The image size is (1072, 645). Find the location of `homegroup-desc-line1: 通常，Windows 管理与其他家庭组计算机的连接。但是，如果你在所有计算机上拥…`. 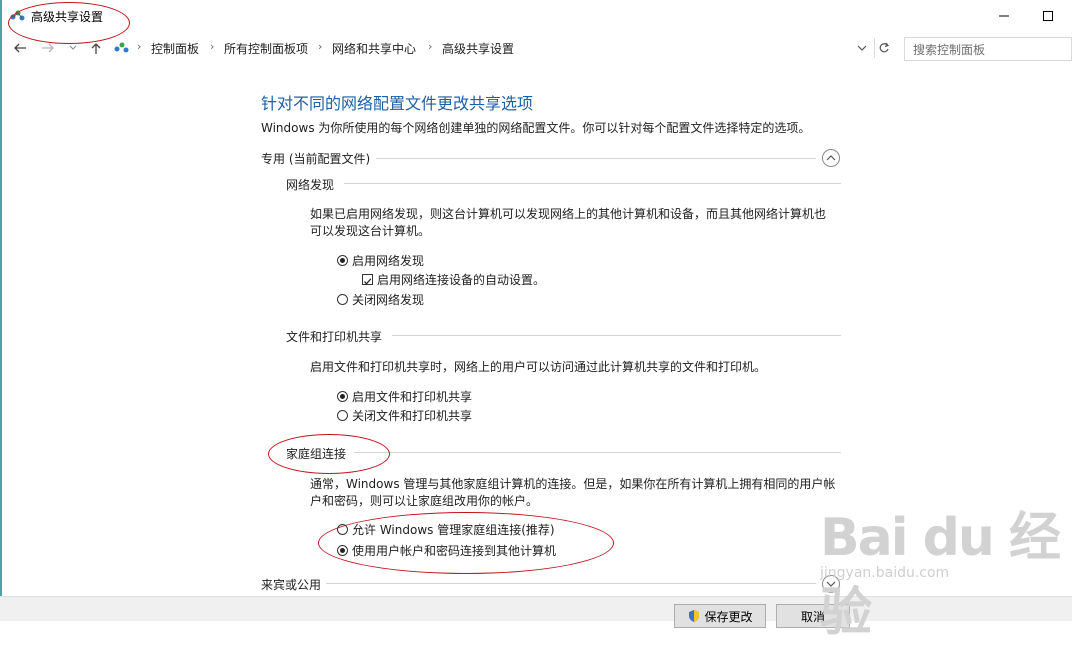

homegroup-desc-line1: 通常，Windows 管理与其他家庭组计算机的连接。但是，如果你在所有计算机上拥… is located at coordinates (573, 484).